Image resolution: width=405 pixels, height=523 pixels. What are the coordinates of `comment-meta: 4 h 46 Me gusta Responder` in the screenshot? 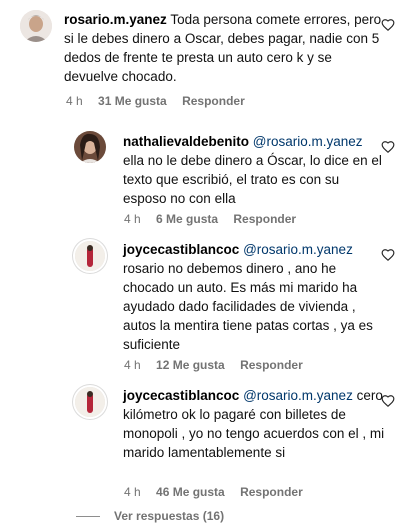 It's located at (219, 492).